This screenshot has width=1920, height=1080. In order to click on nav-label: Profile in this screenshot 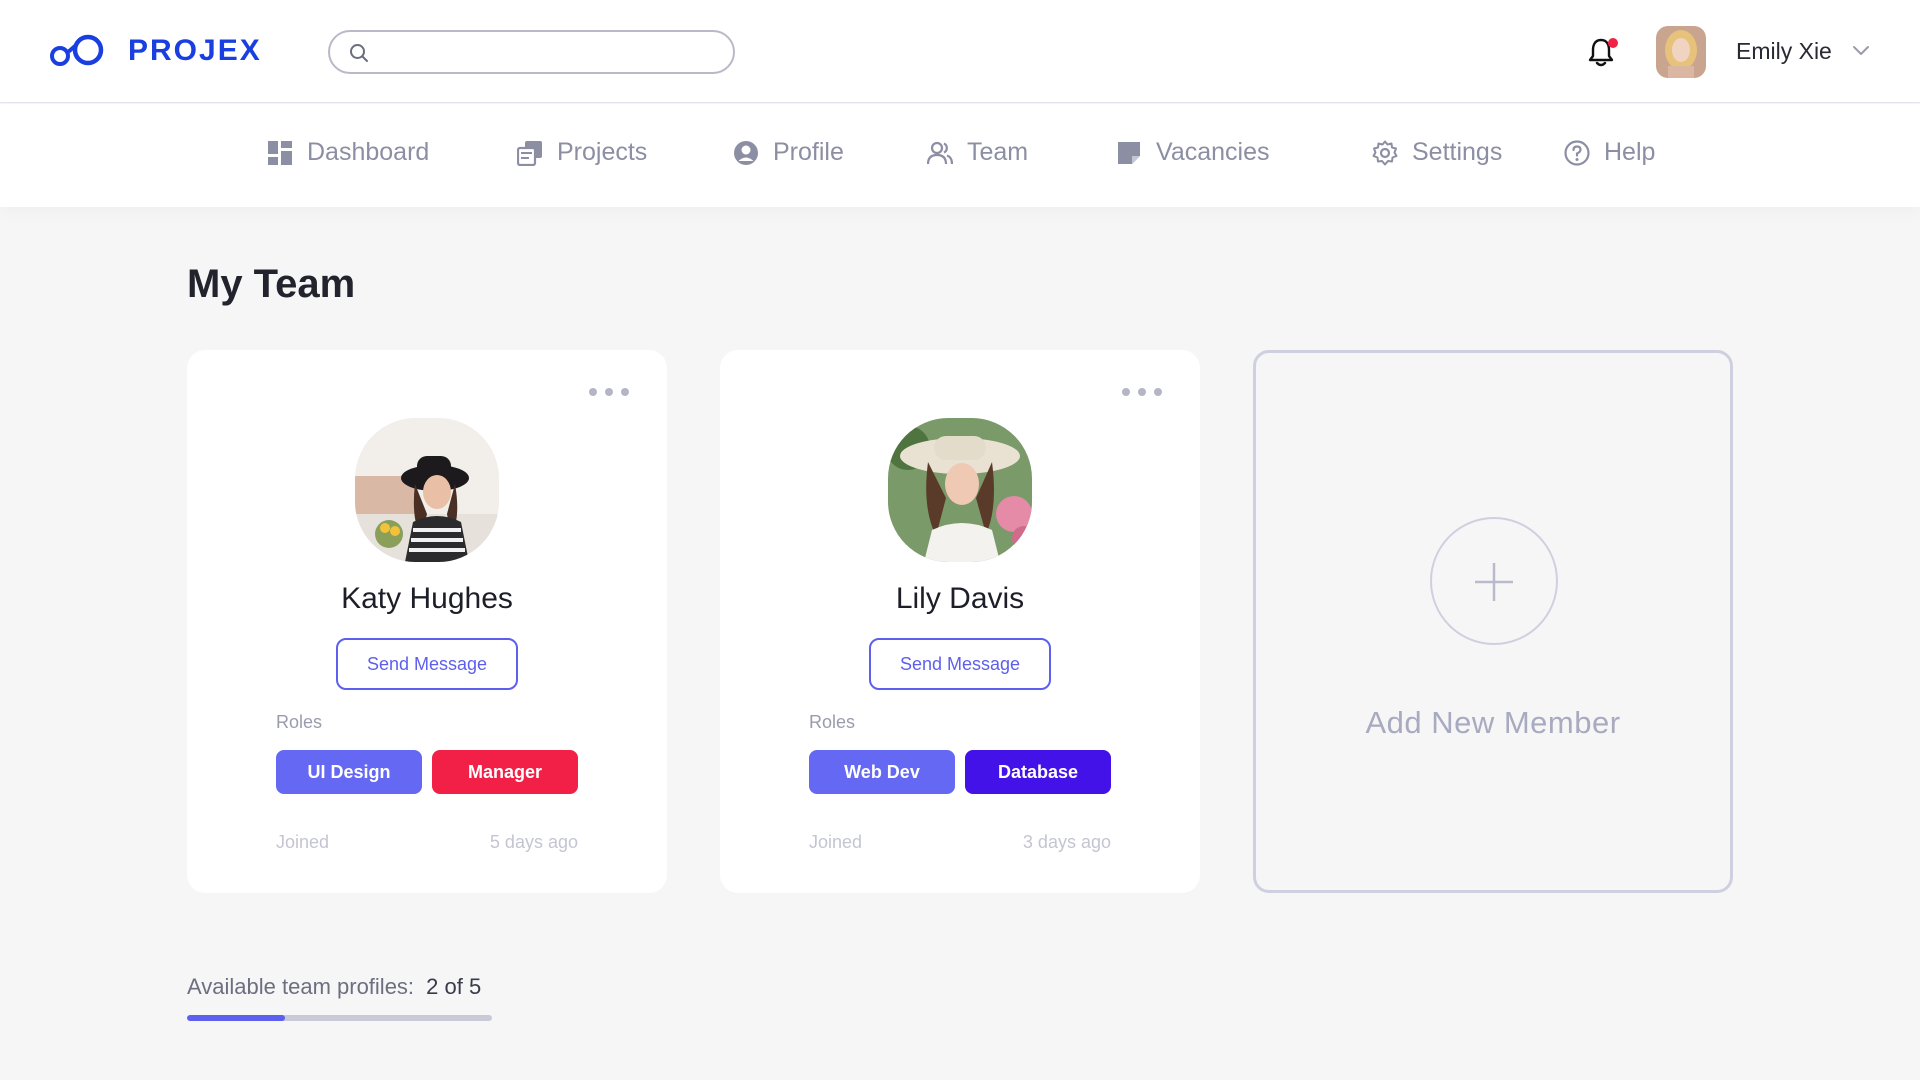, I will do `click(808, 152)`.